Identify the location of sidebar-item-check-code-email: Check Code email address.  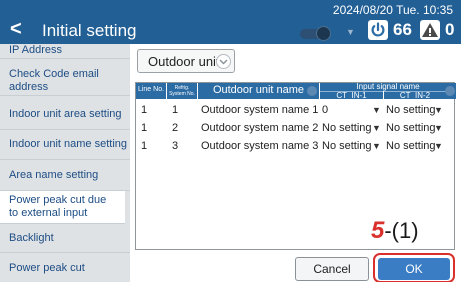
(65, 81).